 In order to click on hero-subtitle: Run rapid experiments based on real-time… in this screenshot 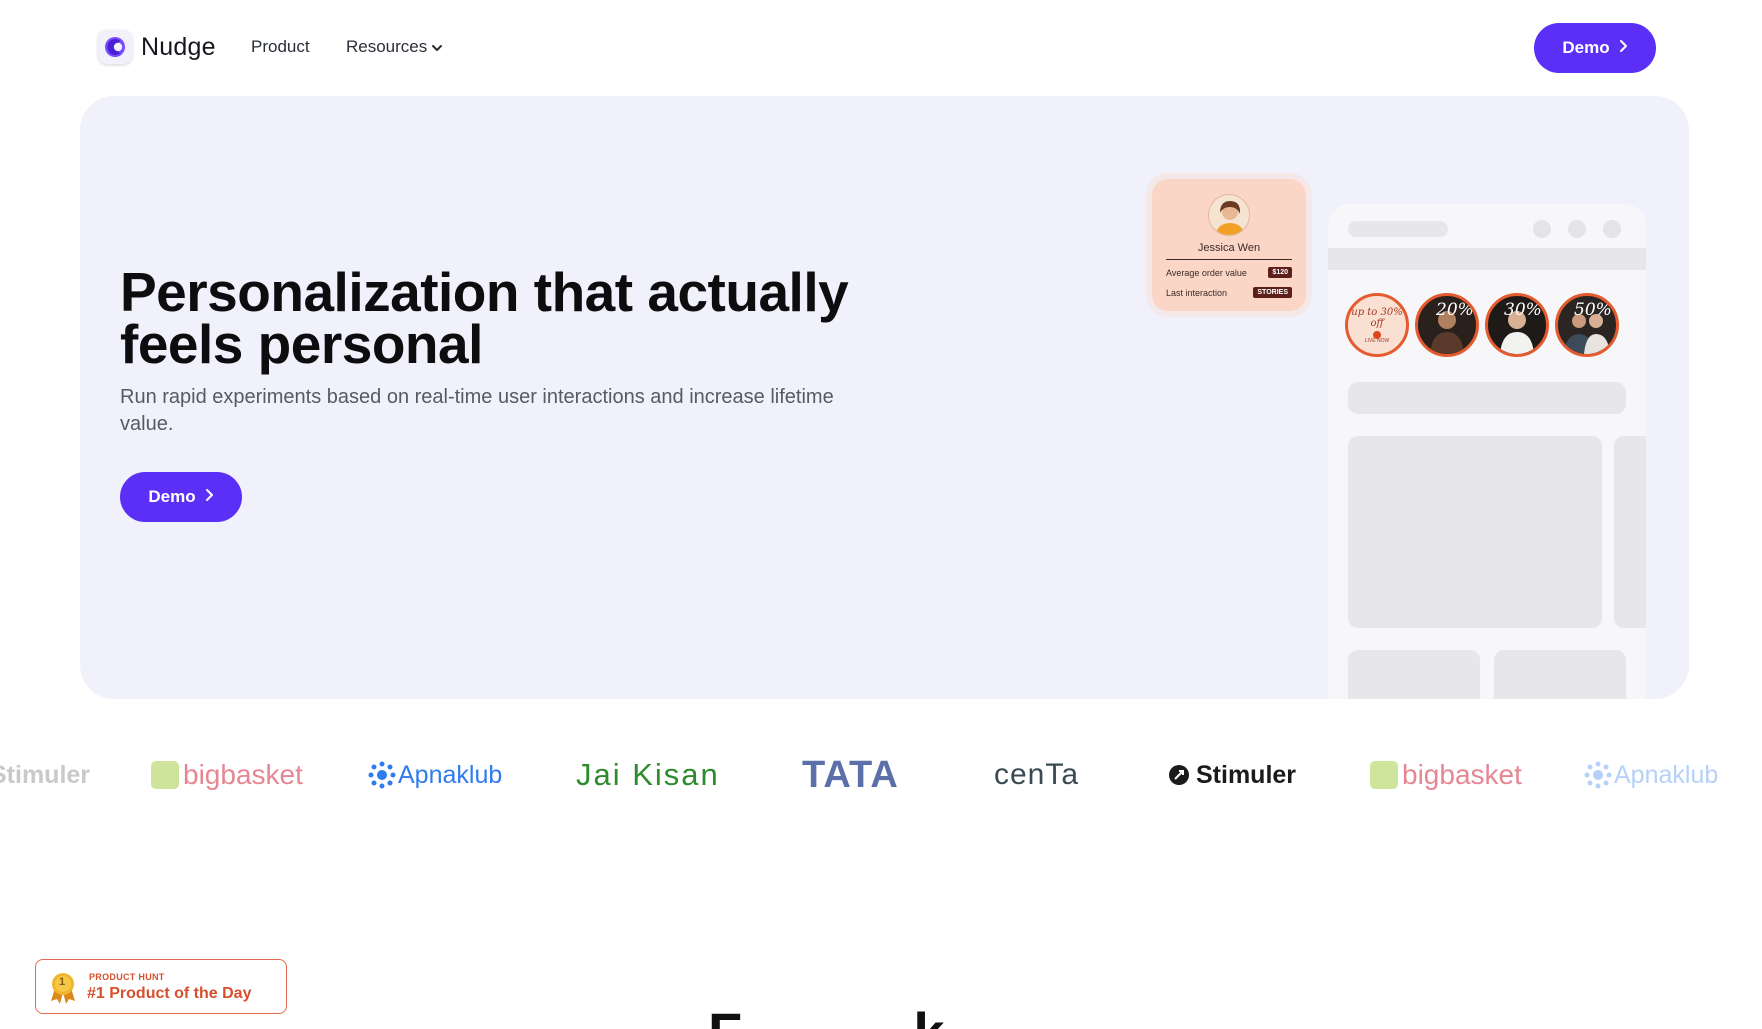, I will do `click(477, 410)`.